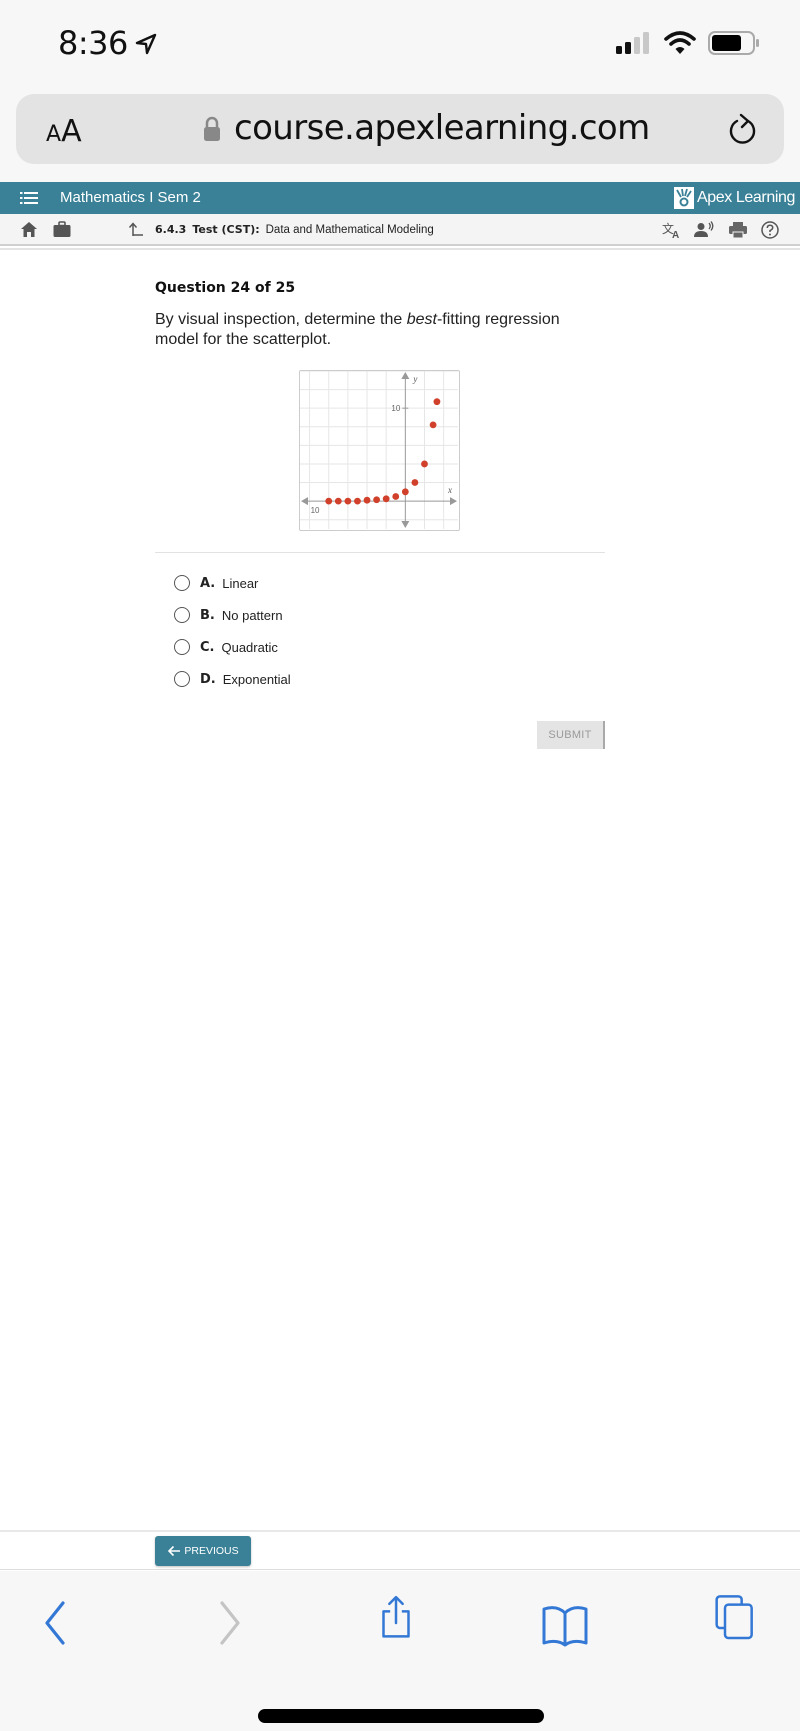 This screenshot has height=1731, width=800. I want to click on share-icon, so click(396, 1618).